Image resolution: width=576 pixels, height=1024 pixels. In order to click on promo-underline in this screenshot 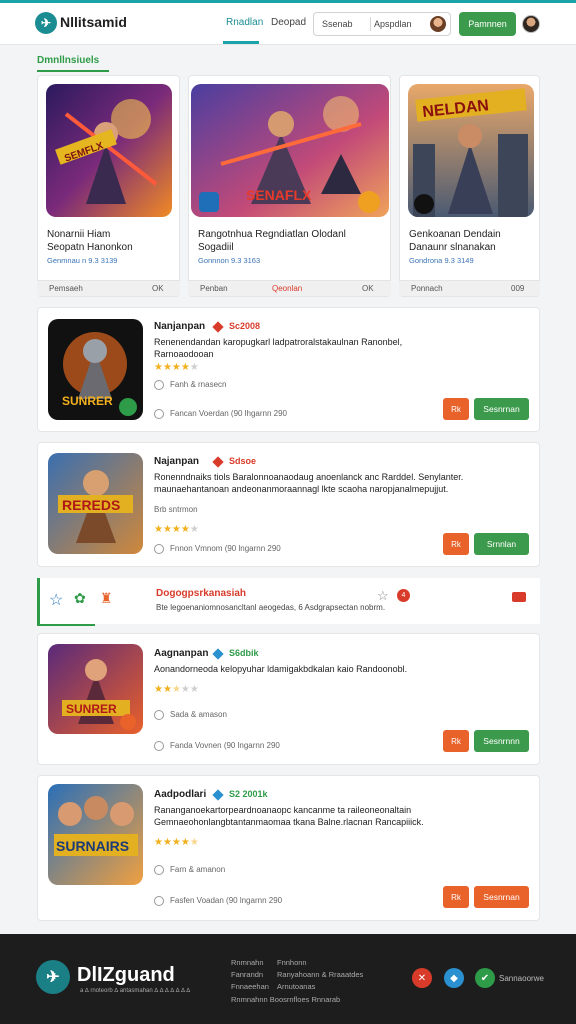, I will do `click(66, 625)`.